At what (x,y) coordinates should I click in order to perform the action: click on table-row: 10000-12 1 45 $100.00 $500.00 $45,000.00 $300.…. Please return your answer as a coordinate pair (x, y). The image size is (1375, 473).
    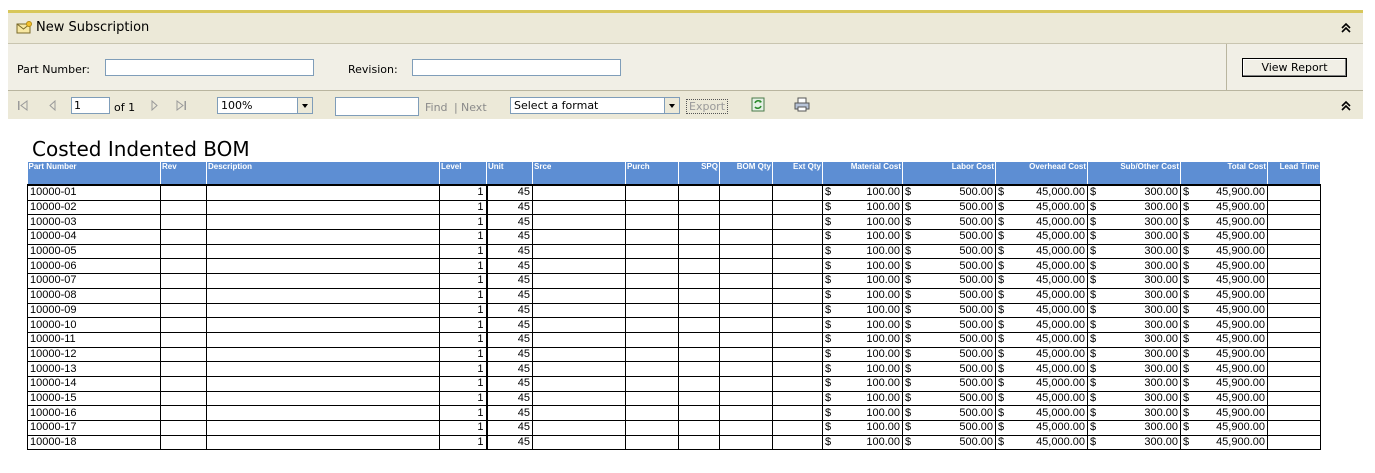
    Looking at the image, I should click on (674, 355).